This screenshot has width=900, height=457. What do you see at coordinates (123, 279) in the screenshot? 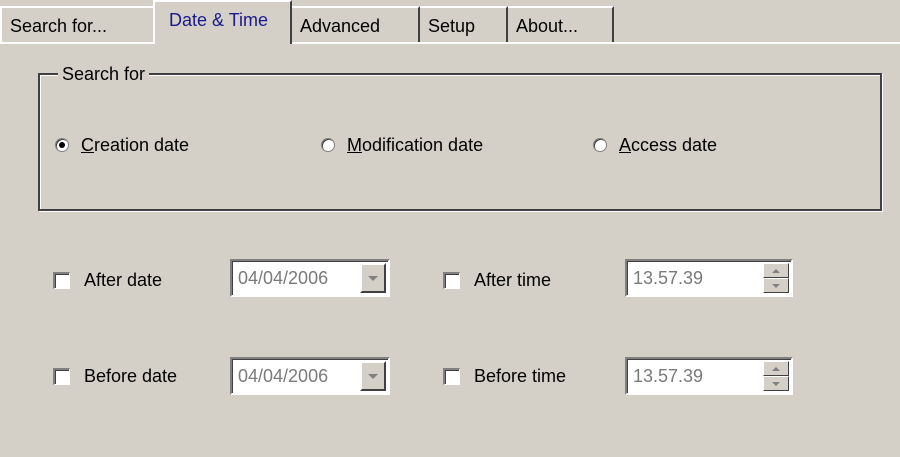
I see `checkbox-label: After date` at bounding box center [123, 279].